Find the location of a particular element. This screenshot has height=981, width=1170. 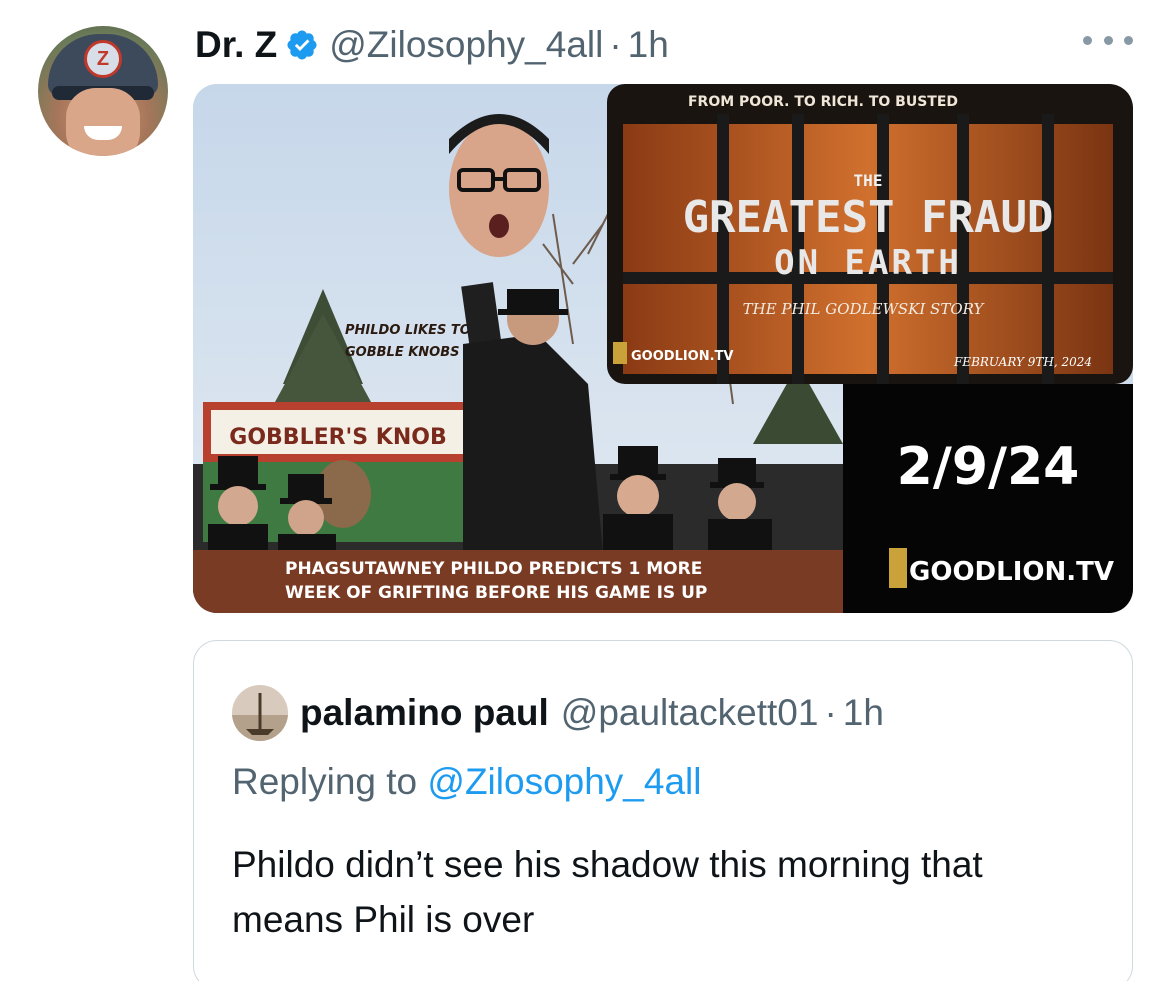

big-date: 2/9/24 is located at coordinates (988, 467).